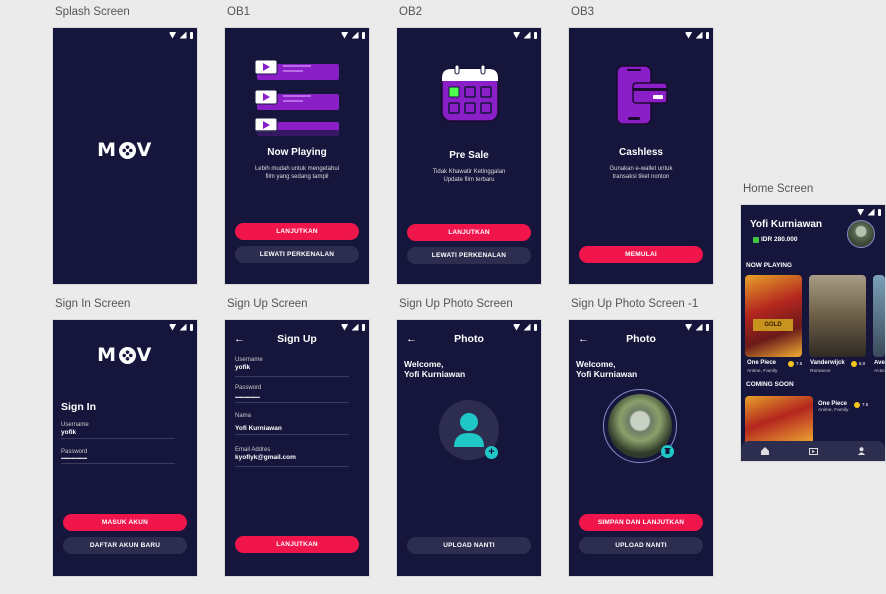  I want to click on balance-value: IDR 280.000, so click(779, 239).